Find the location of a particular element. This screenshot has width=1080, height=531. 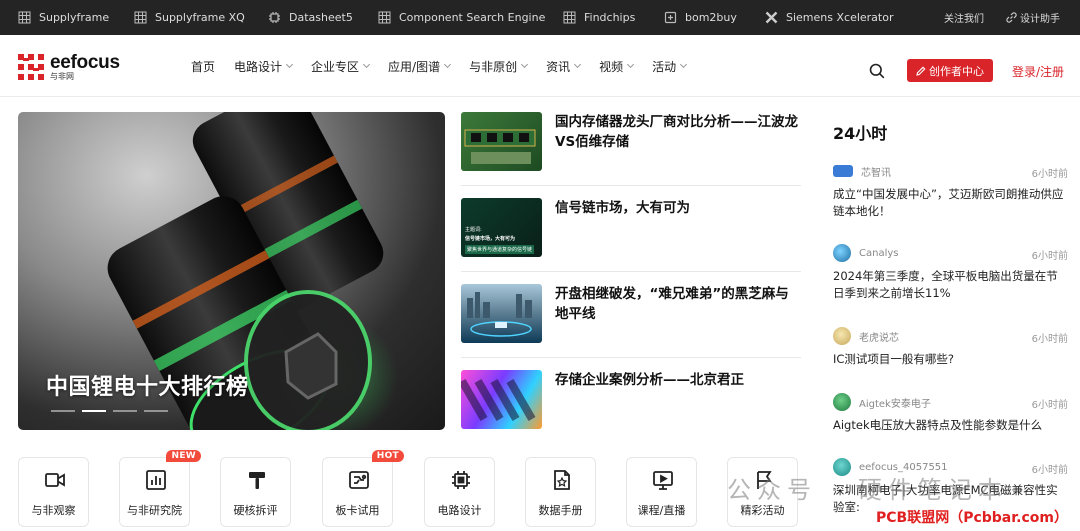

hammer-icon is located at coordinates (257, 480).